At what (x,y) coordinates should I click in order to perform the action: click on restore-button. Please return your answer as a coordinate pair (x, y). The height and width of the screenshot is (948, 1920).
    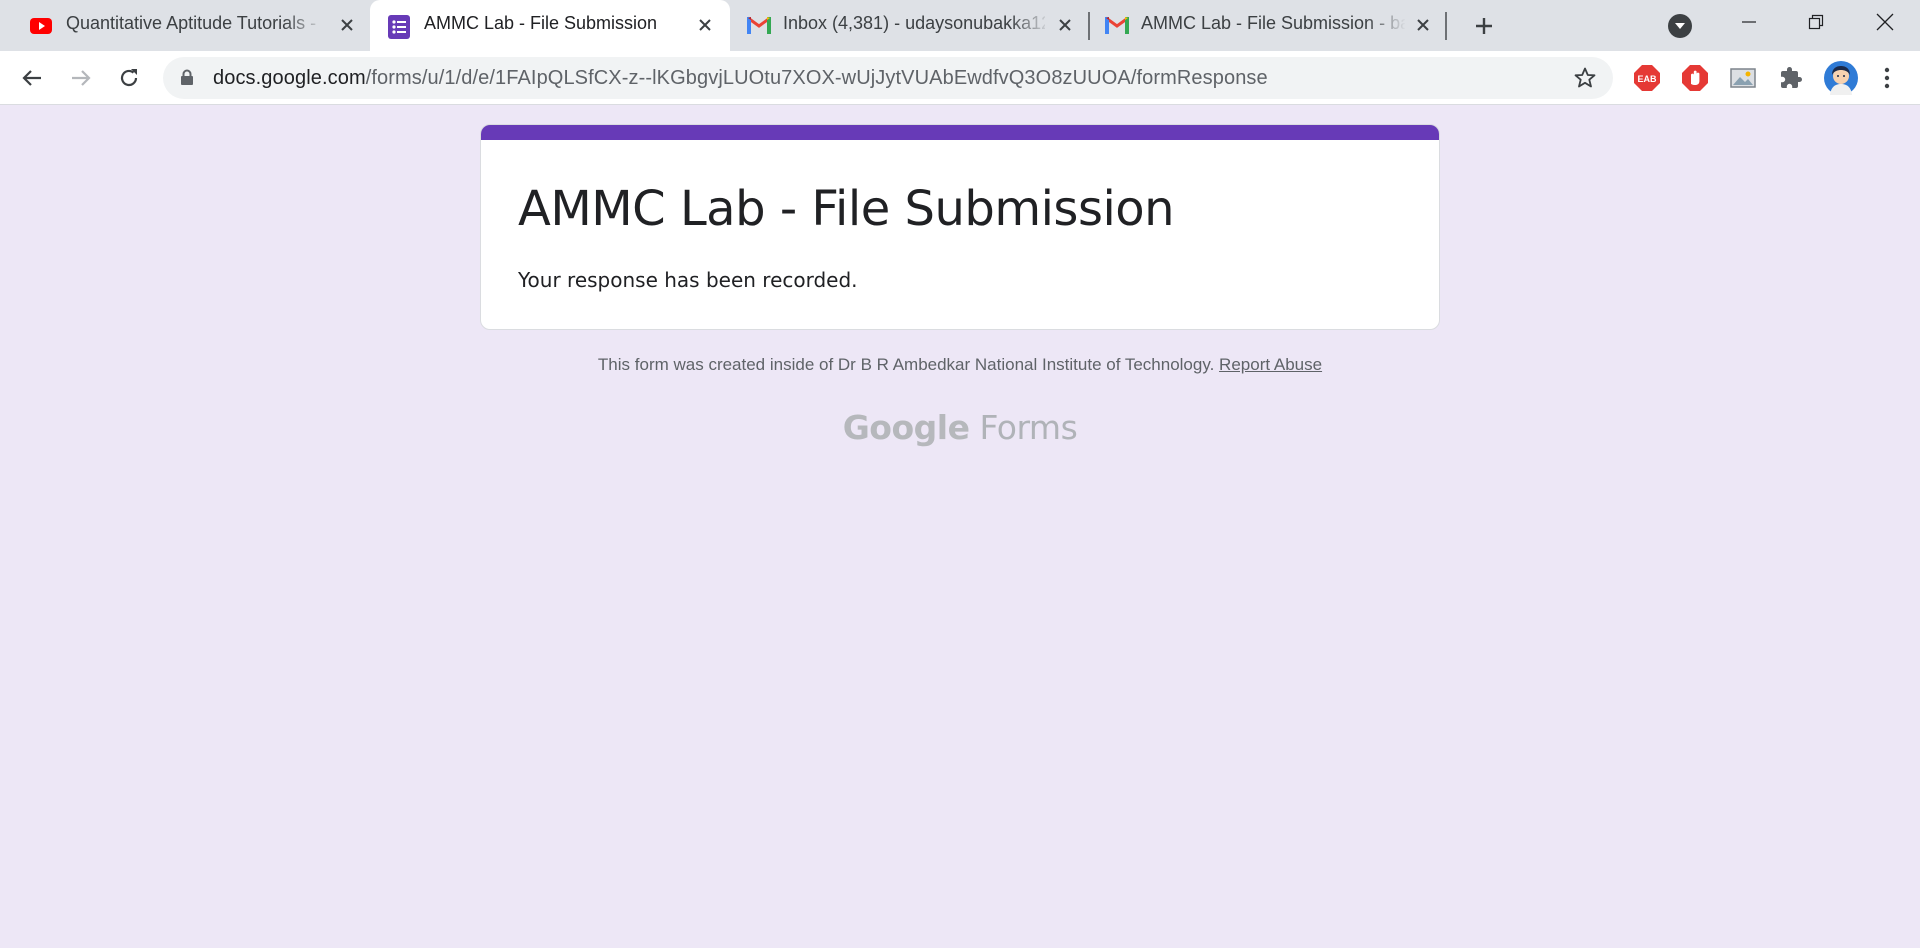
    Looking at the image, I should click on (1816, 22).